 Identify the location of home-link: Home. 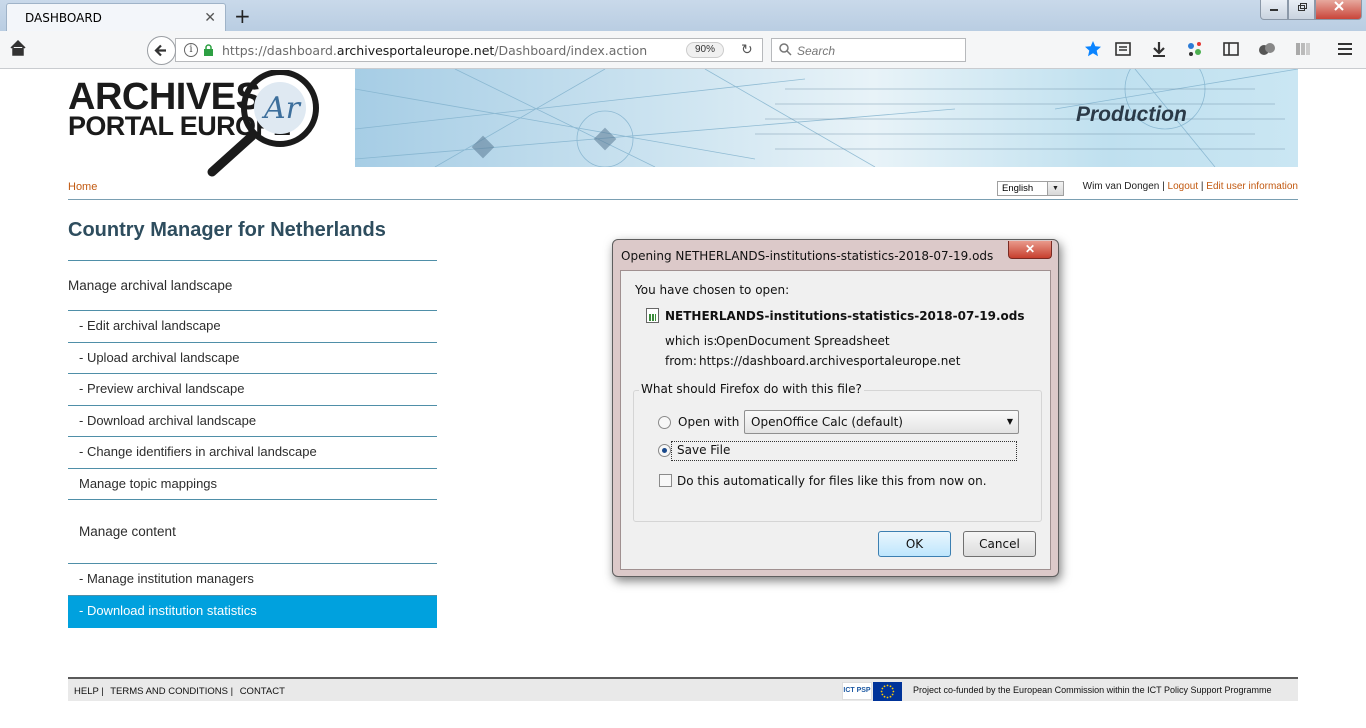
(82, 187).